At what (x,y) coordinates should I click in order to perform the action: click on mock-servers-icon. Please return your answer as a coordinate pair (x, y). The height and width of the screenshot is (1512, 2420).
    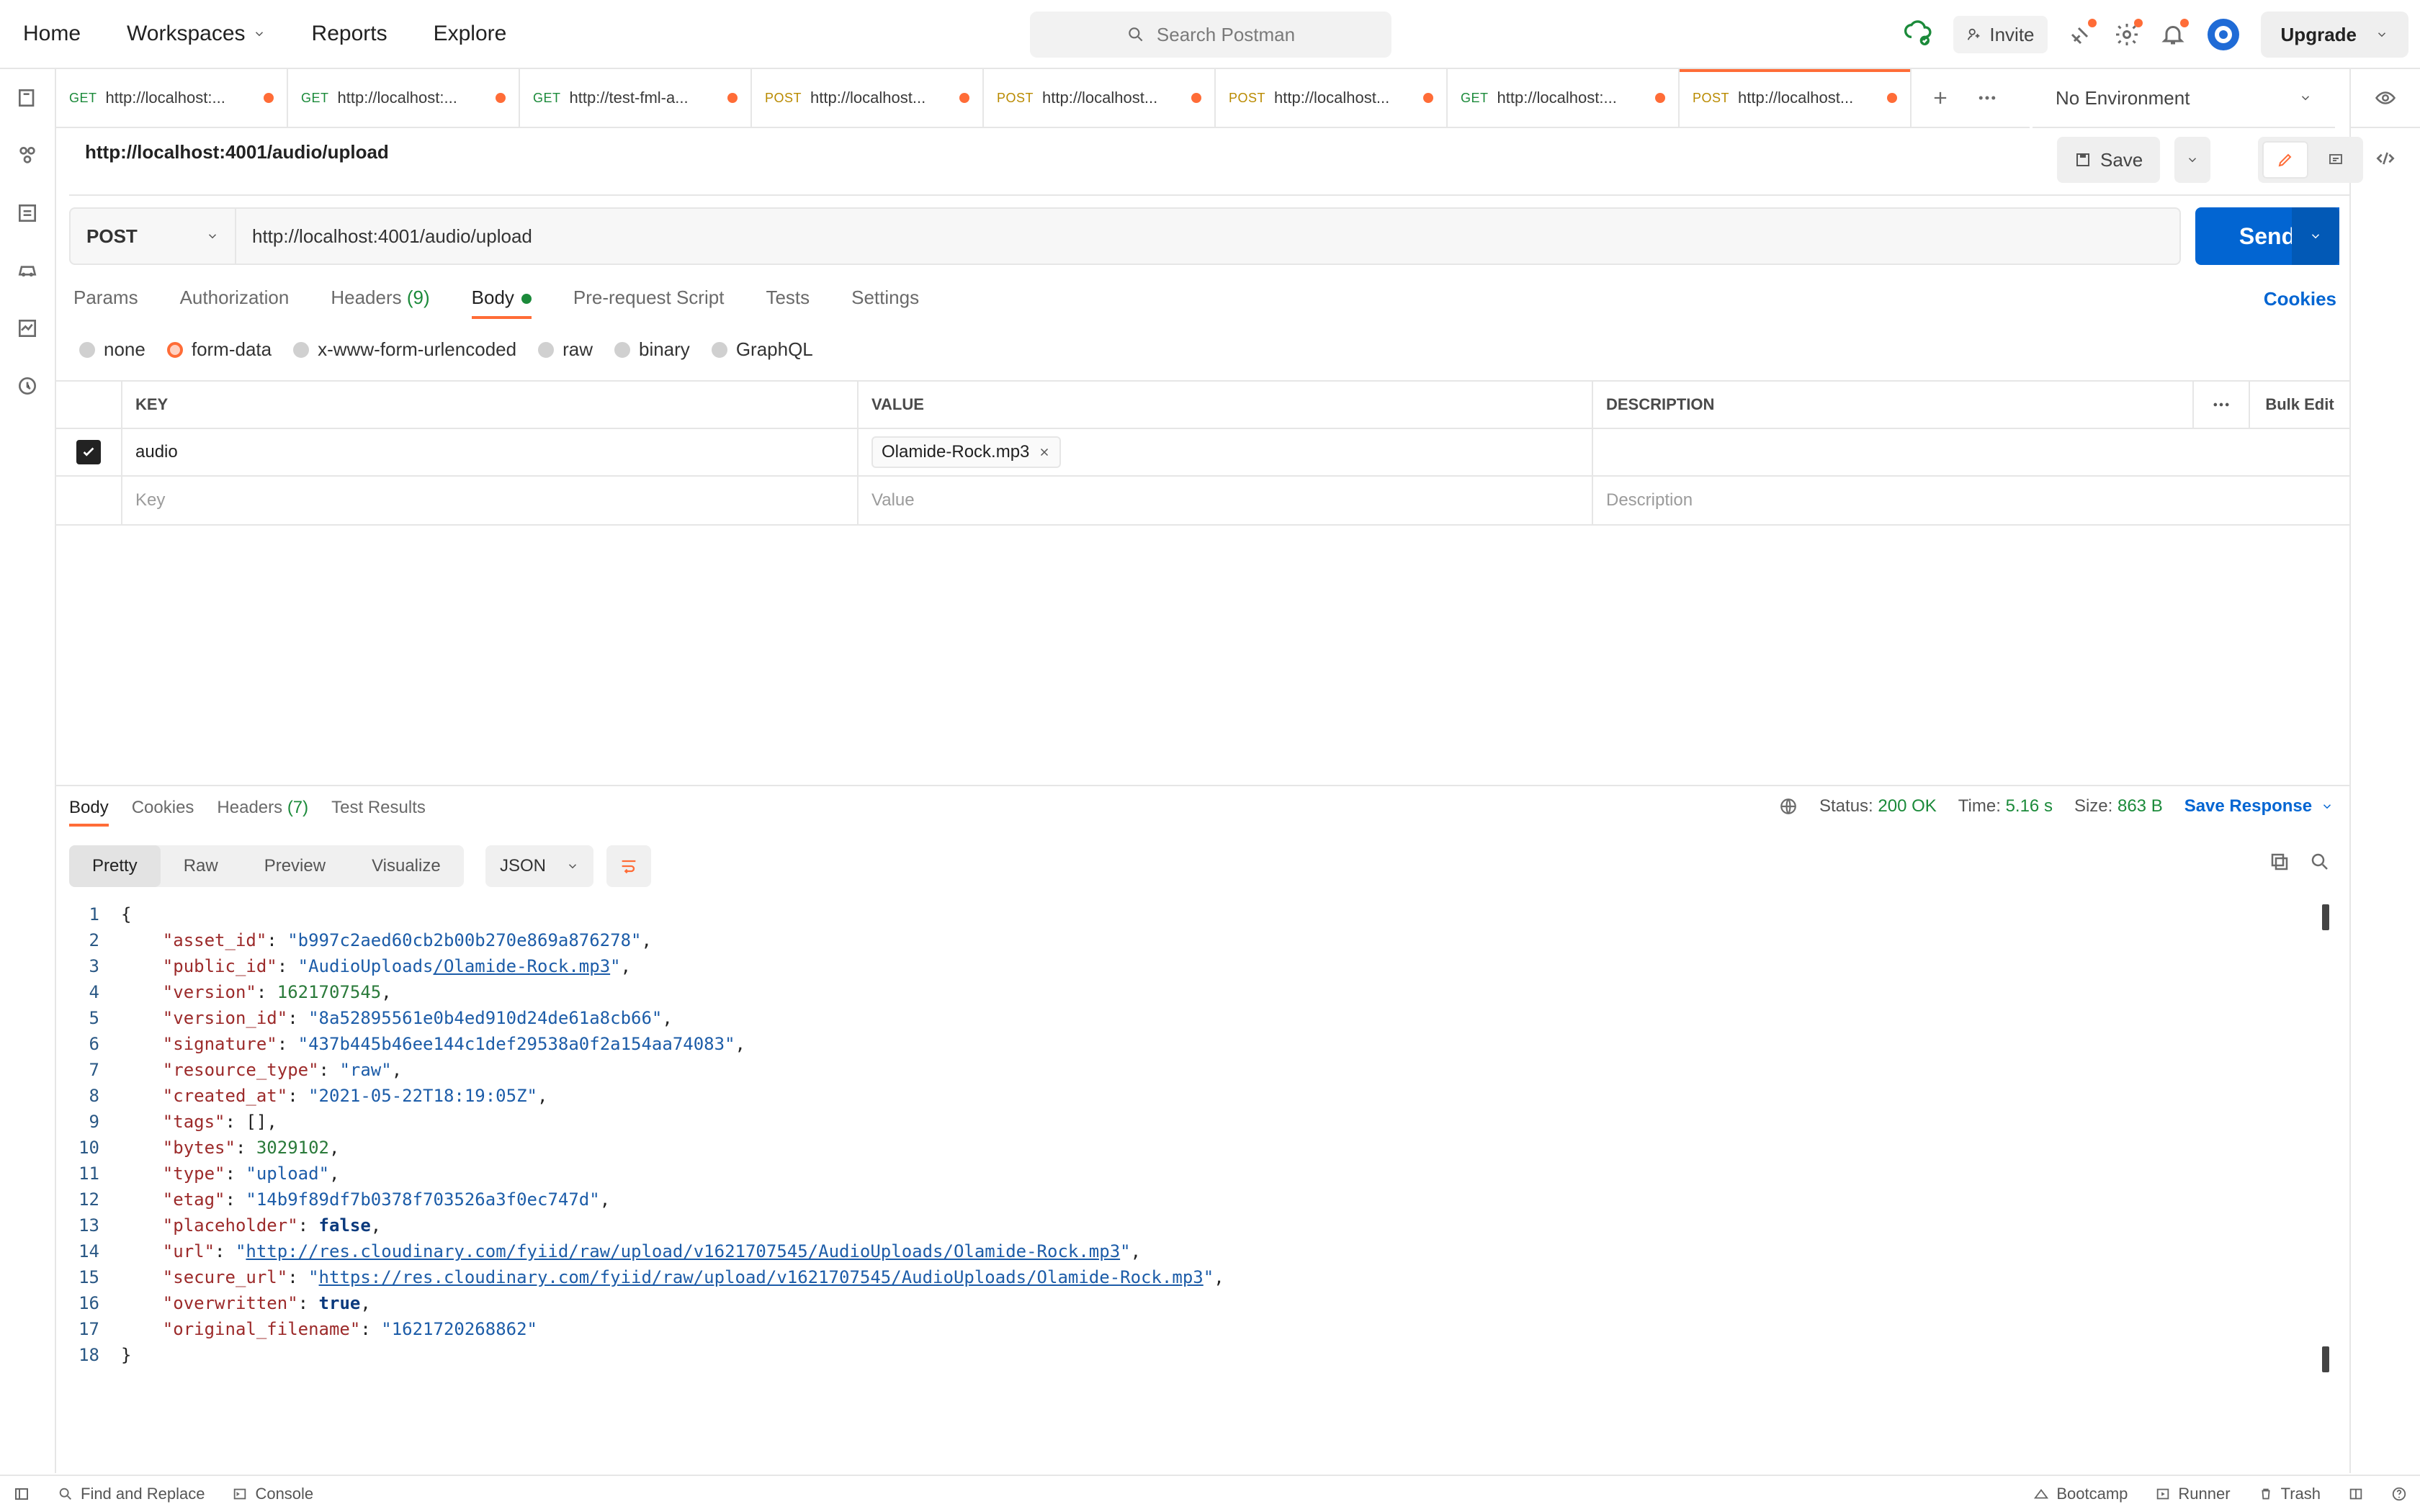
    Looking at the image, I should click on (27, 271).